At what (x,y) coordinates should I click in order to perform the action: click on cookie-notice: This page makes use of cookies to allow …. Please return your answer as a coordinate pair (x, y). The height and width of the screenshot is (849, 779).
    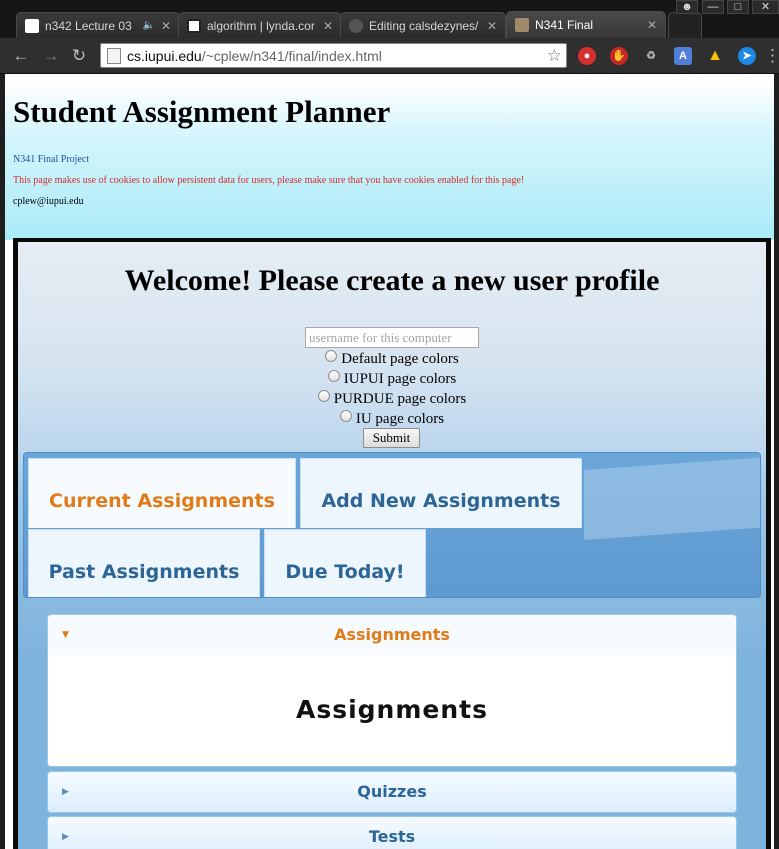
    Looking at the image, I should click on (269, 180).